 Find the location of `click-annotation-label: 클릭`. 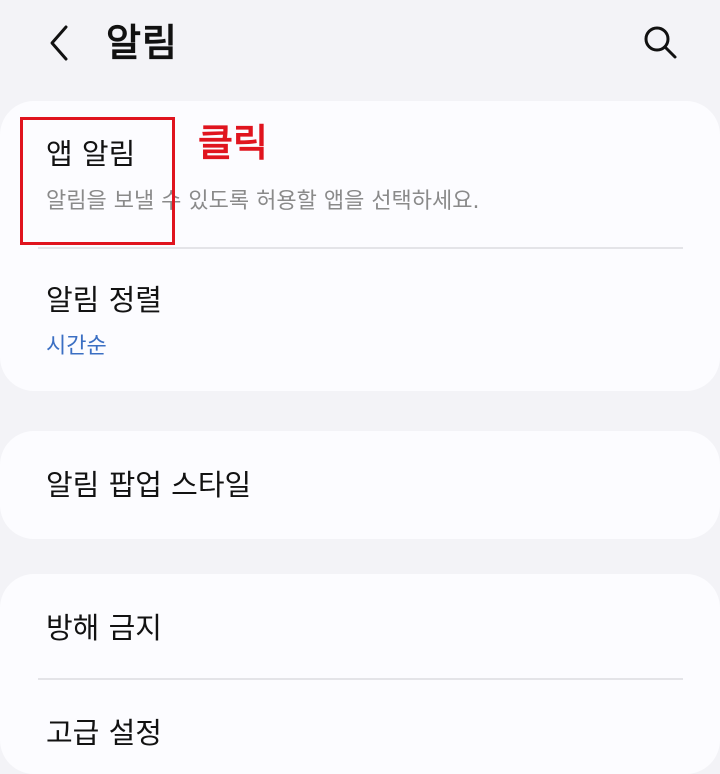

click-annotation-label: 클릭 is located at coordinates (233, 143).